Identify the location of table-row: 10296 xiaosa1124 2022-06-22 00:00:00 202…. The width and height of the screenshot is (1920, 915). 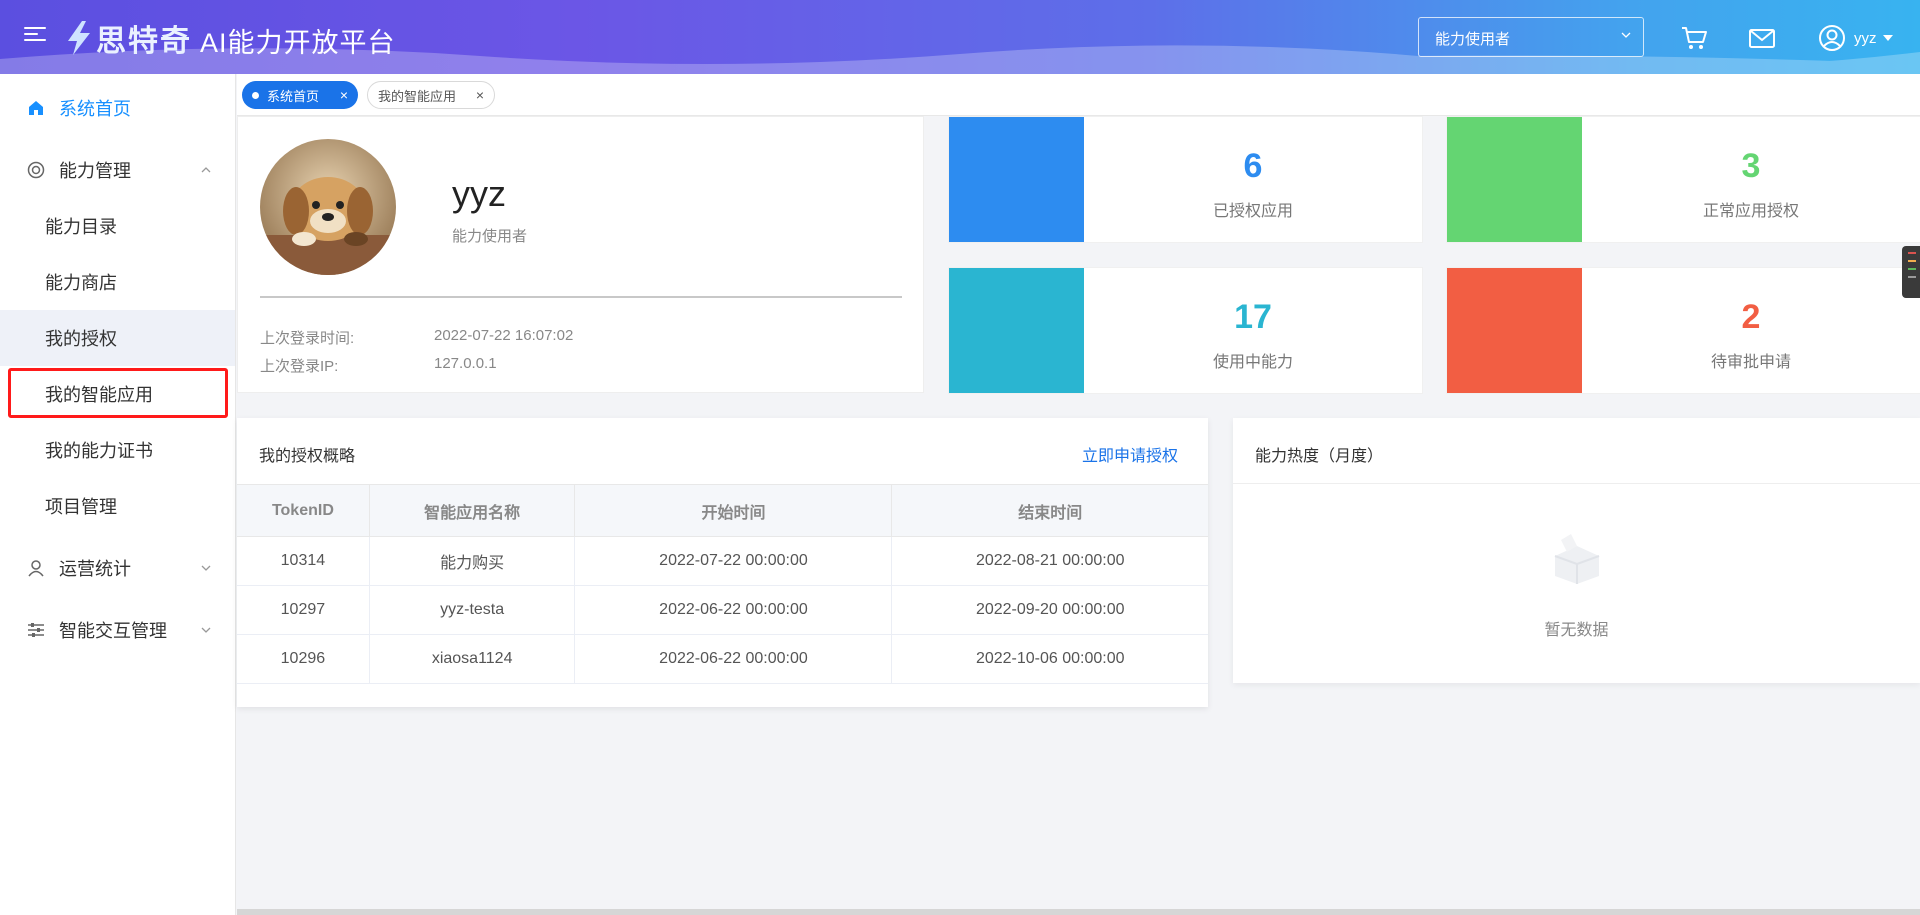
(722, 659).